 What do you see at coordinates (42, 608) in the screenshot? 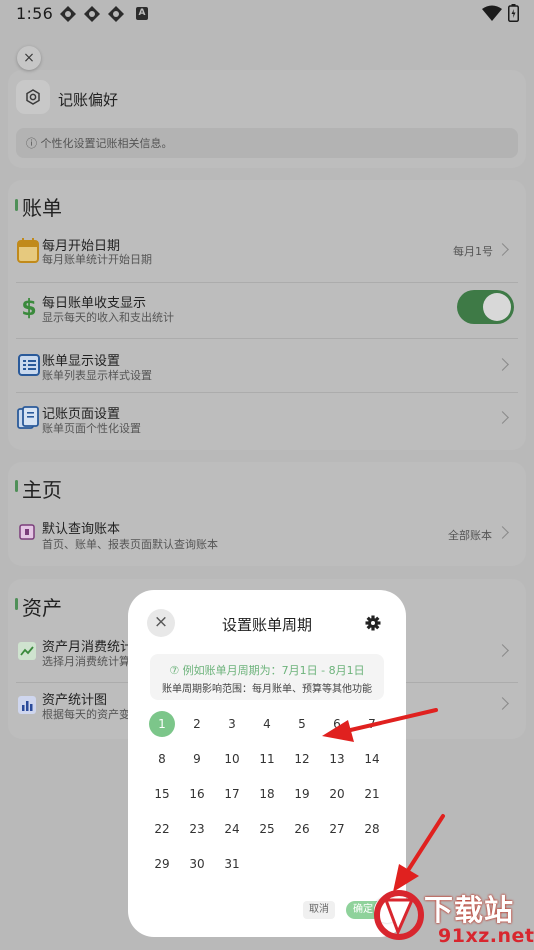
I see `asset-section-title: 资产` at bounding box center [42, 608].